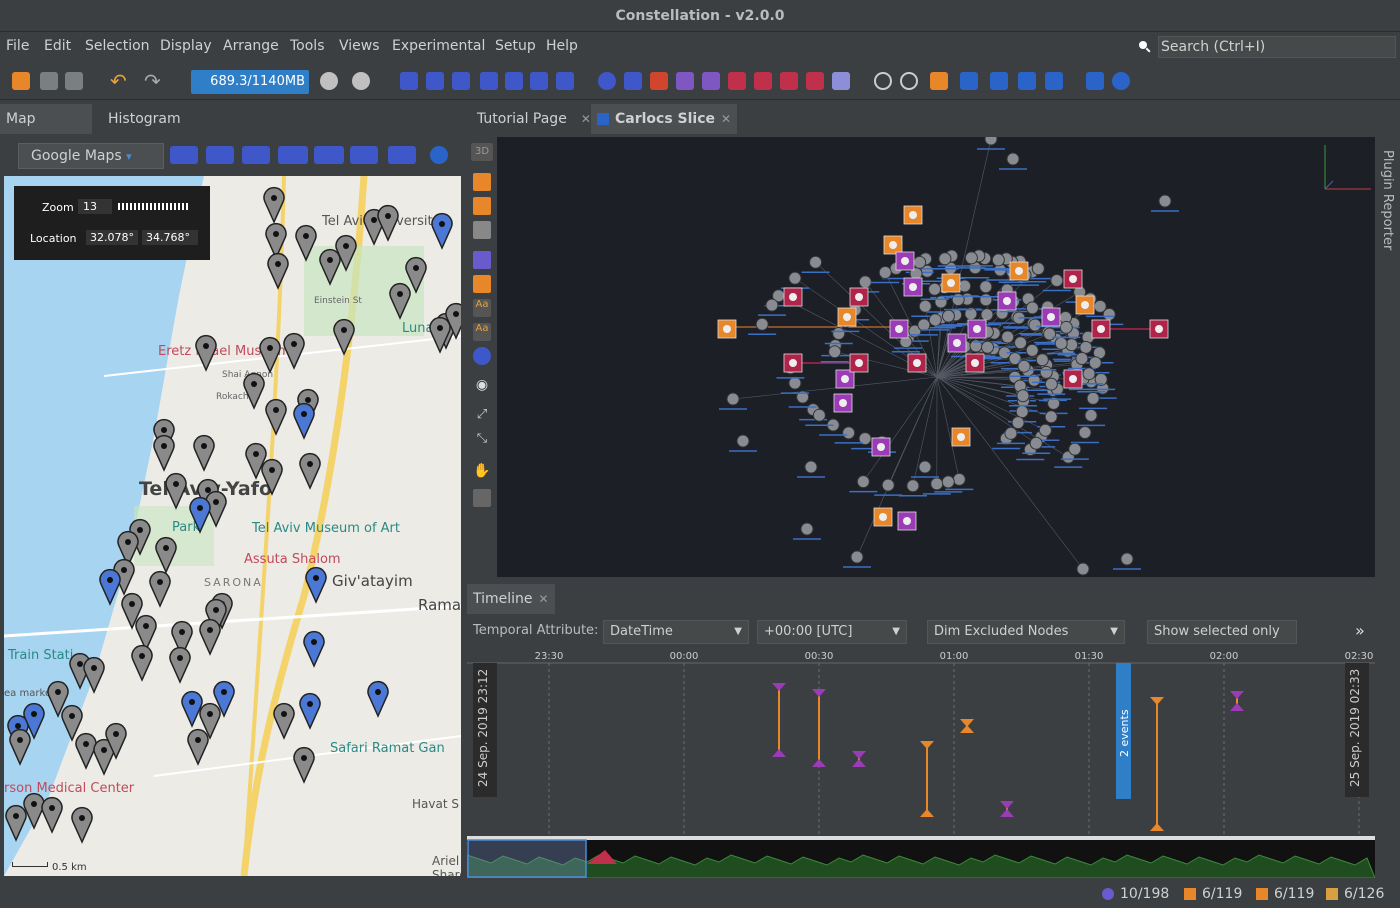 This screenshot has width=1400, height=908. Describe the element at coordinates (153, 81) in the screenshot. I see `redo-icon: ↷` at that location.